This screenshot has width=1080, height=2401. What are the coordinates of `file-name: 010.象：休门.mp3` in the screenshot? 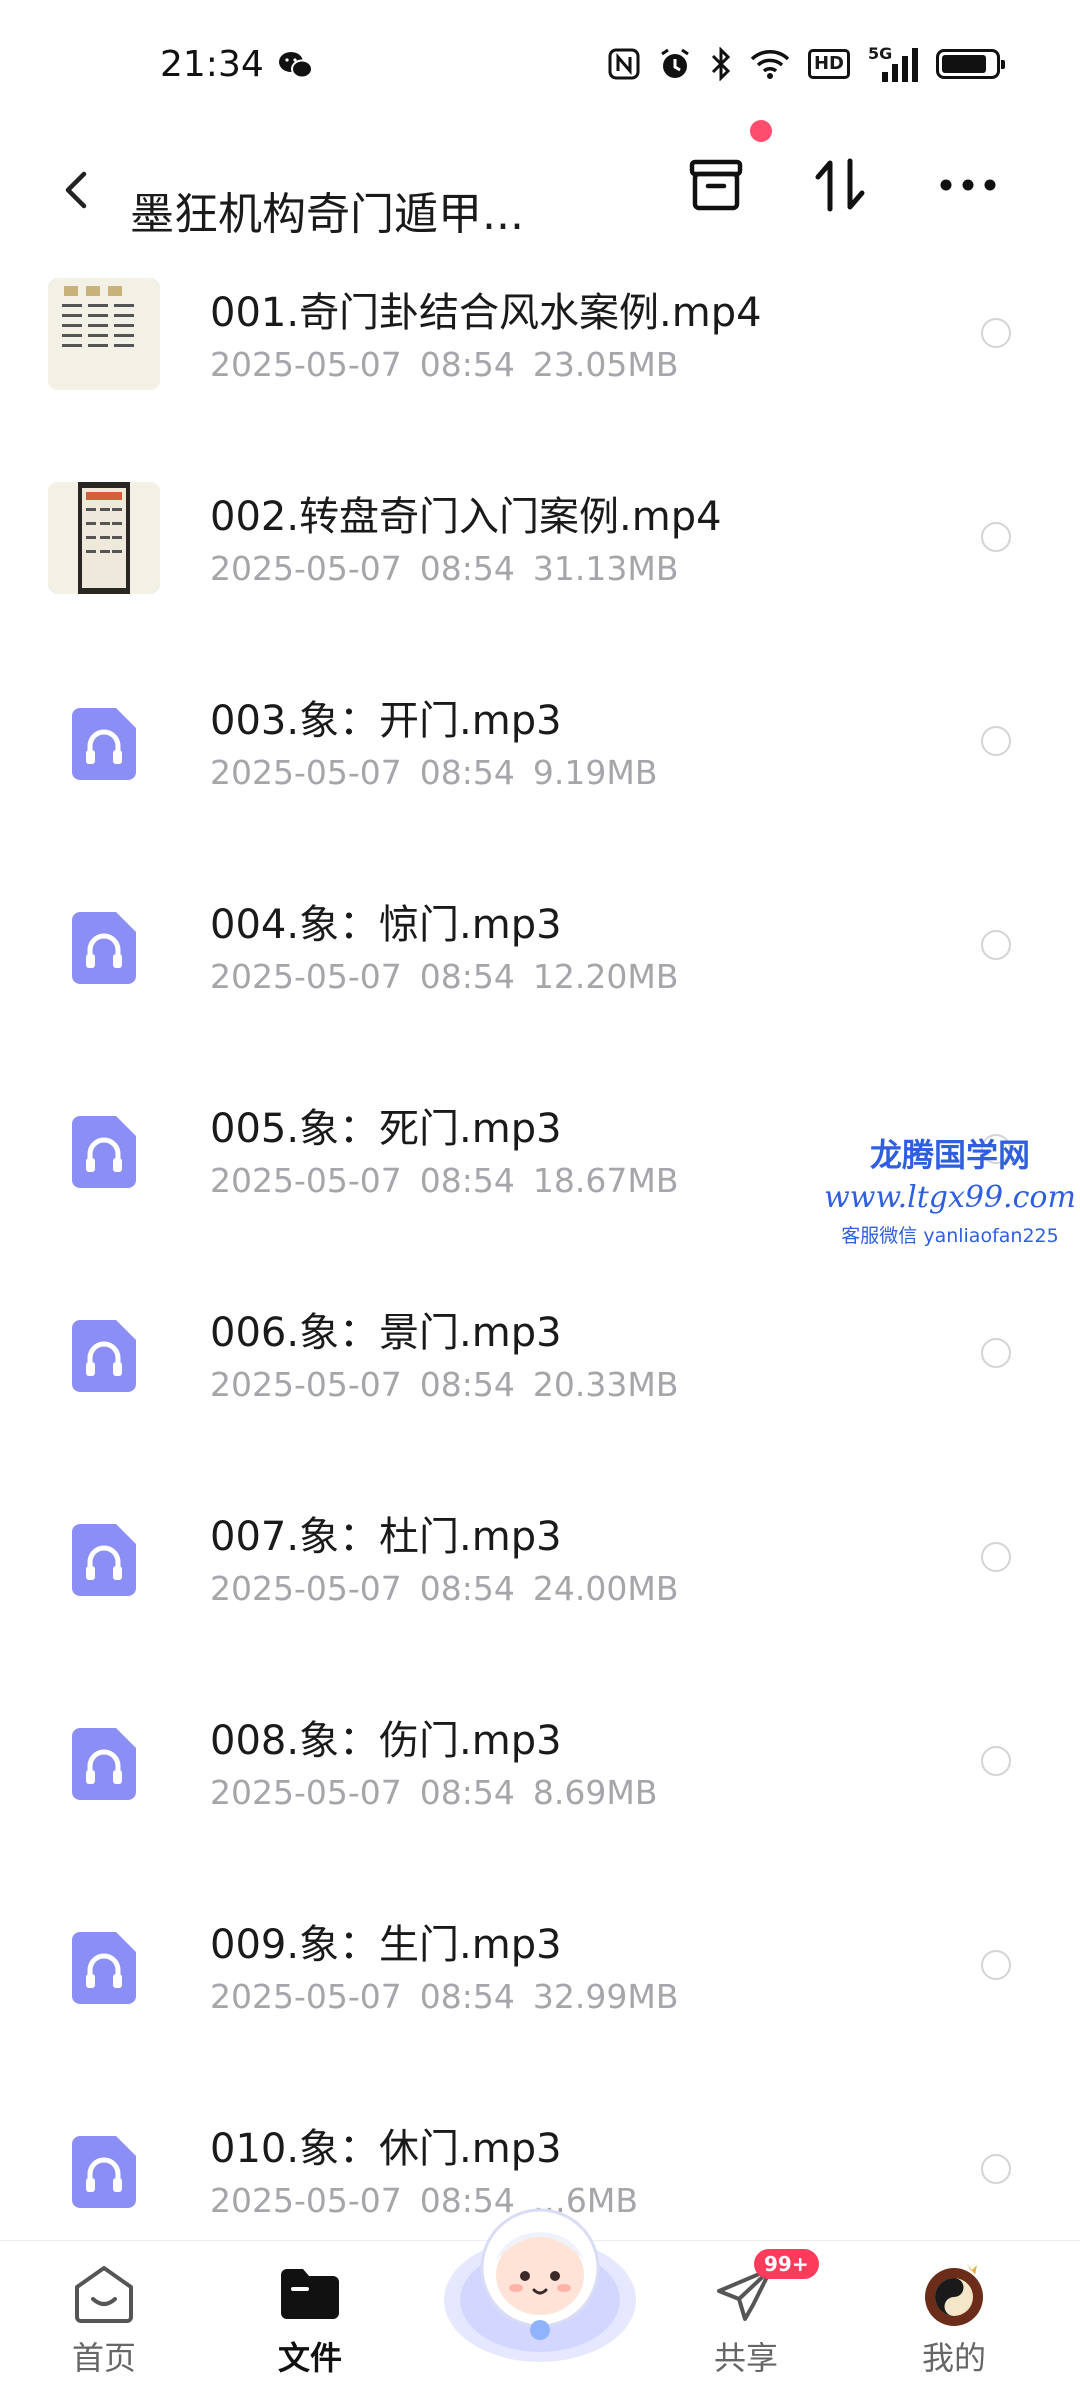 It's located at (386, 2149).